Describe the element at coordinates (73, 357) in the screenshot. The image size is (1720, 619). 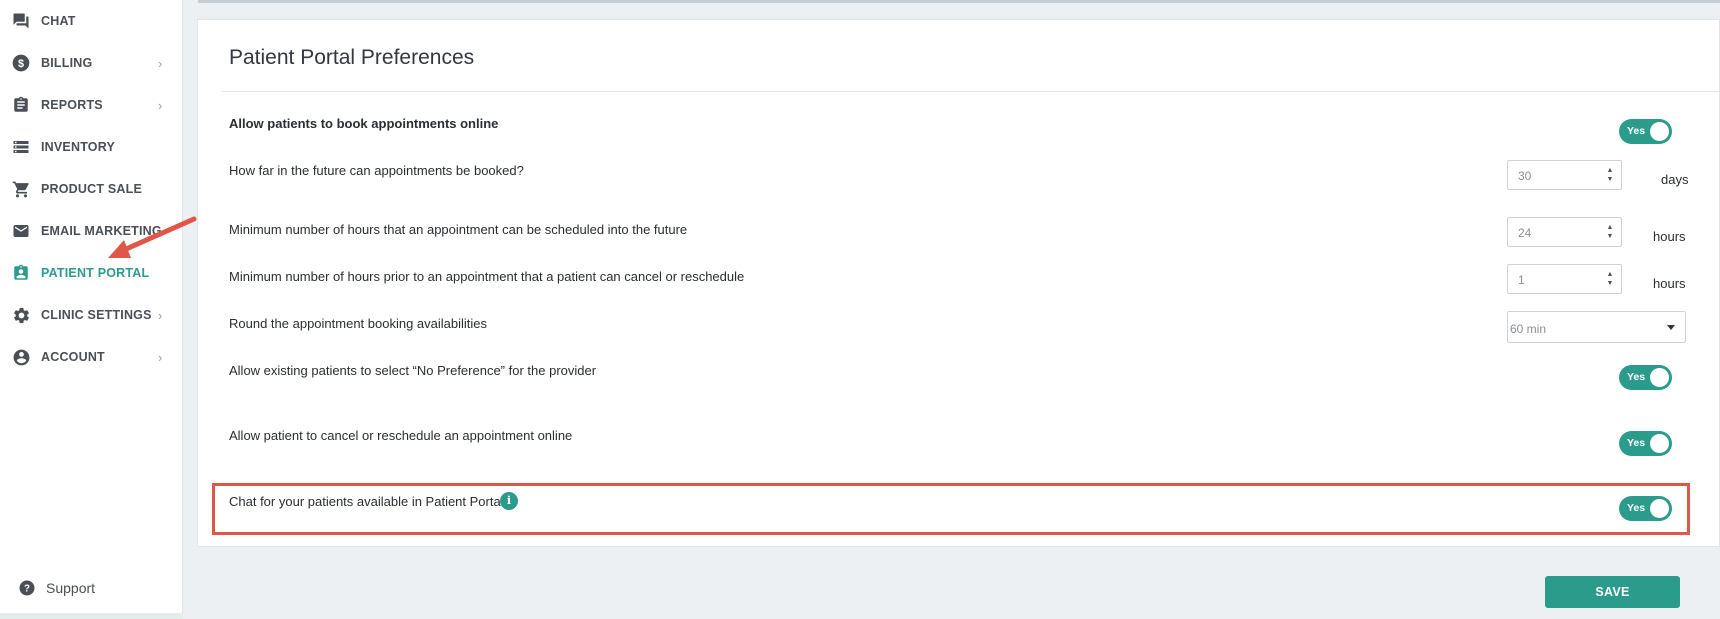
I see `sidebar-item-label: ACCOUNT` at that location.